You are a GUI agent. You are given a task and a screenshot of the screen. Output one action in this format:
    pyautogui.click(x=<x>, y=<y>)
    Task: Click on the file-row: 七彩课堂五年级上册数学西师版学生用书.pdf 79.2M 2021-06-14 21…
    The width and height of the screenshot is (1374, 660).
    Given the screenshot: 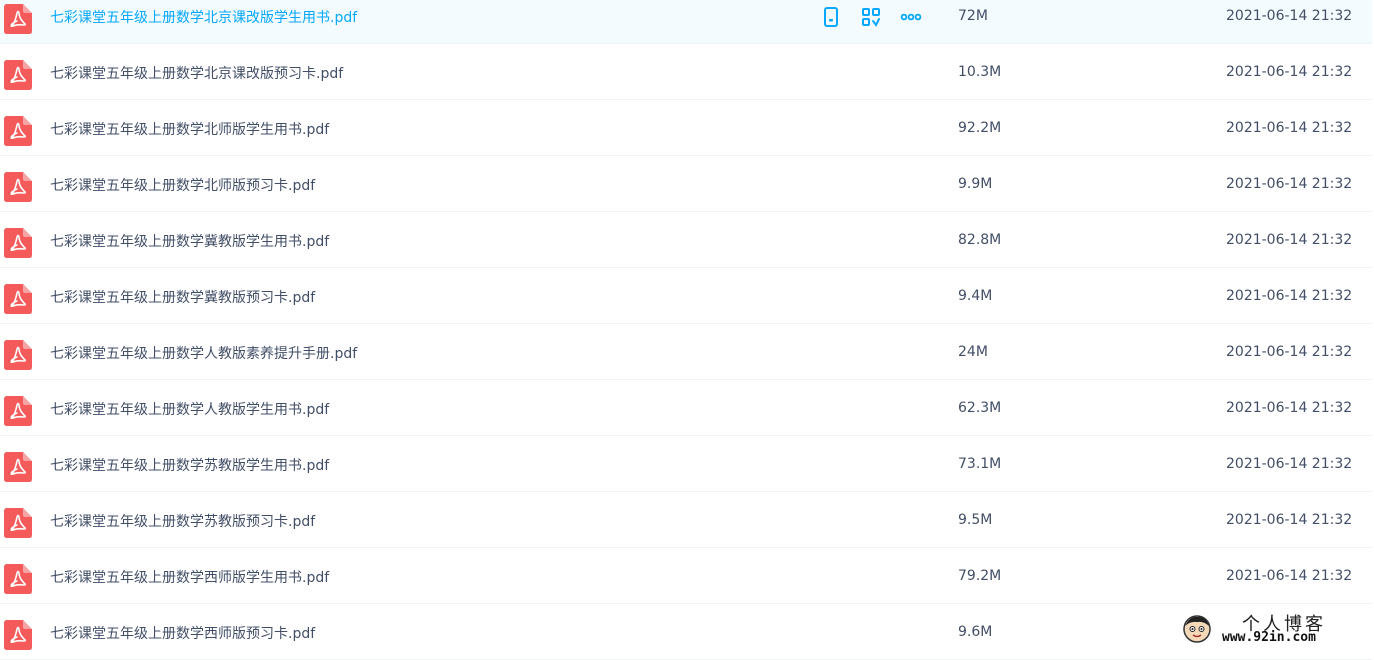 What is the action you would take?
    pyautogui.click(x=686, y=576)
    